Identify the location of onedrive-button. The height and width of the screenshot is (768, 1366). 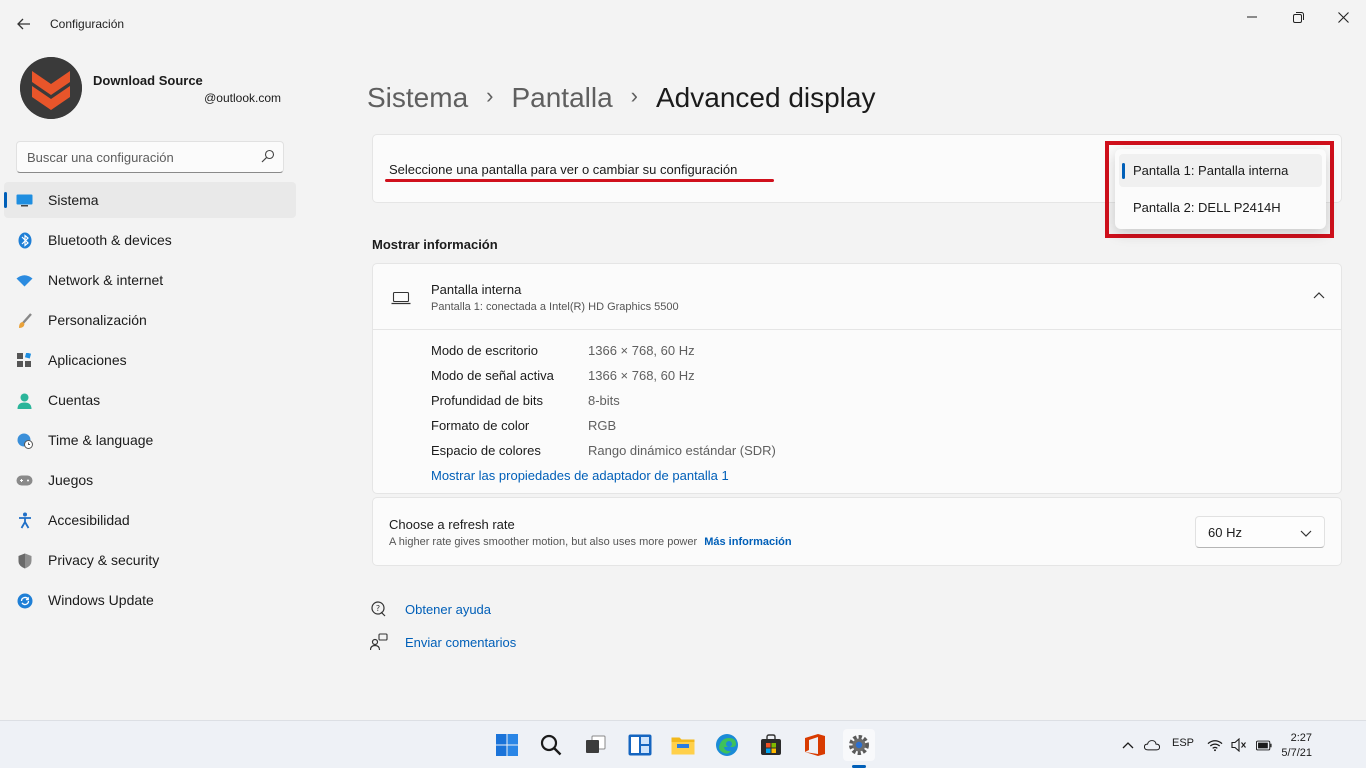
(1152, 745).